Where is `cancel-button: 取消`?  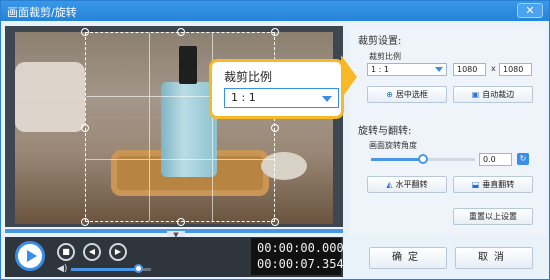
cancel-button: 取消 is located at coordinates (494, 258).